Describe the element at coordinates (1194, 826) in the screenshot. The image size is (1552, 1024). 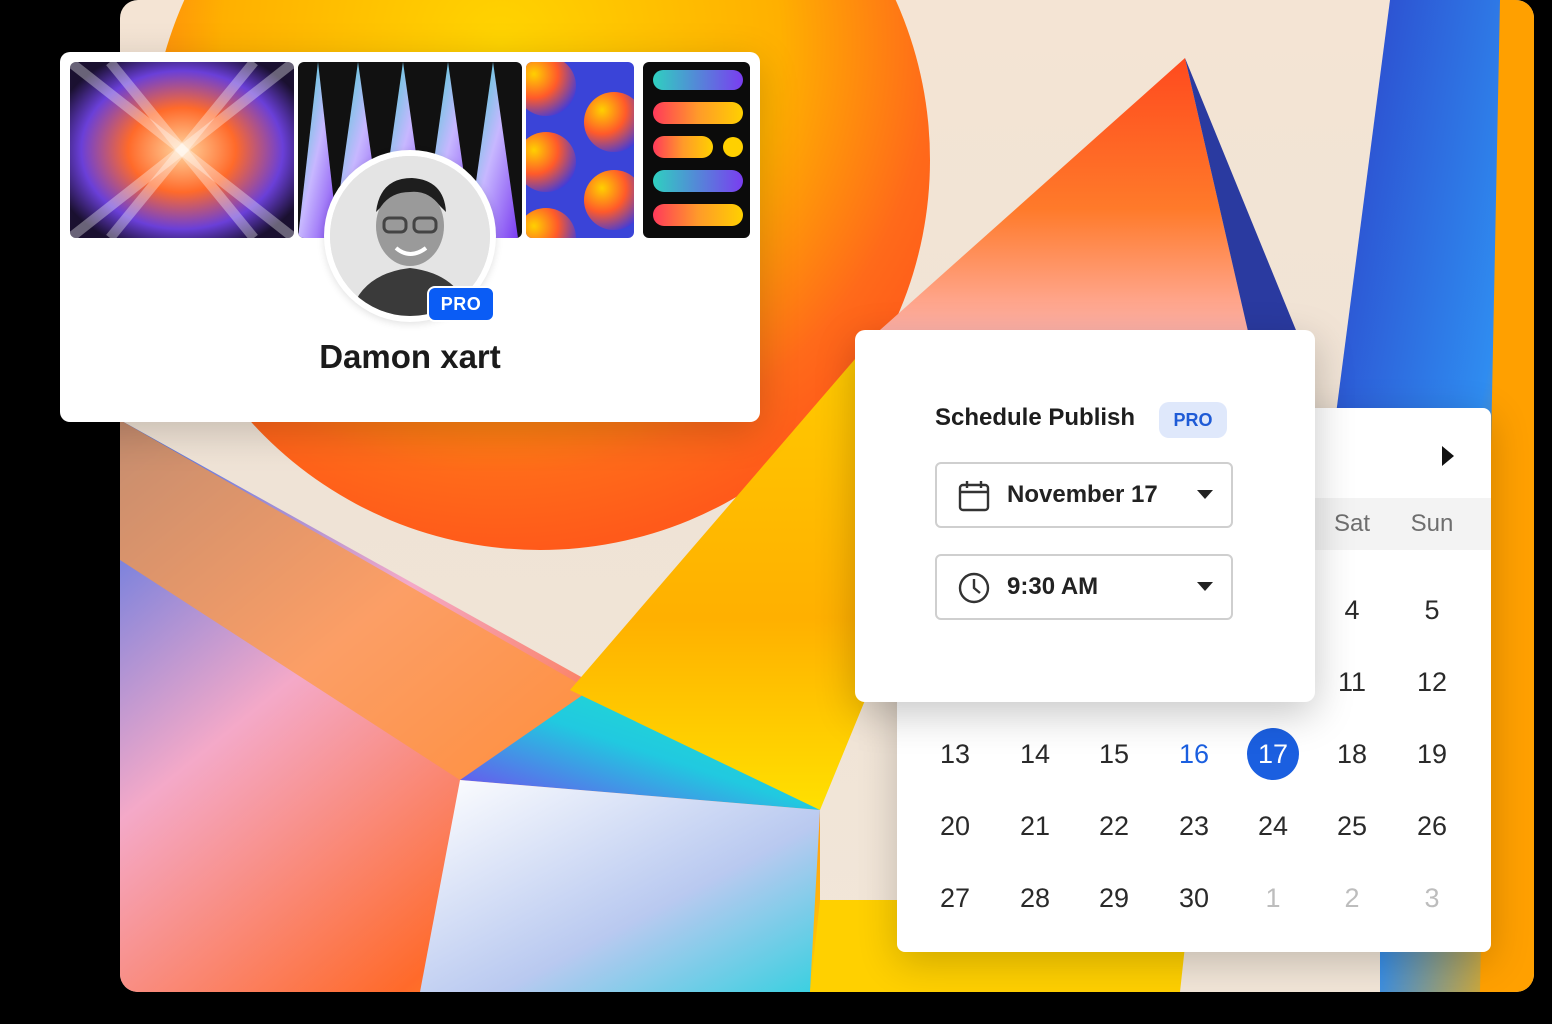
I see `calendar-day: 23` at that location.